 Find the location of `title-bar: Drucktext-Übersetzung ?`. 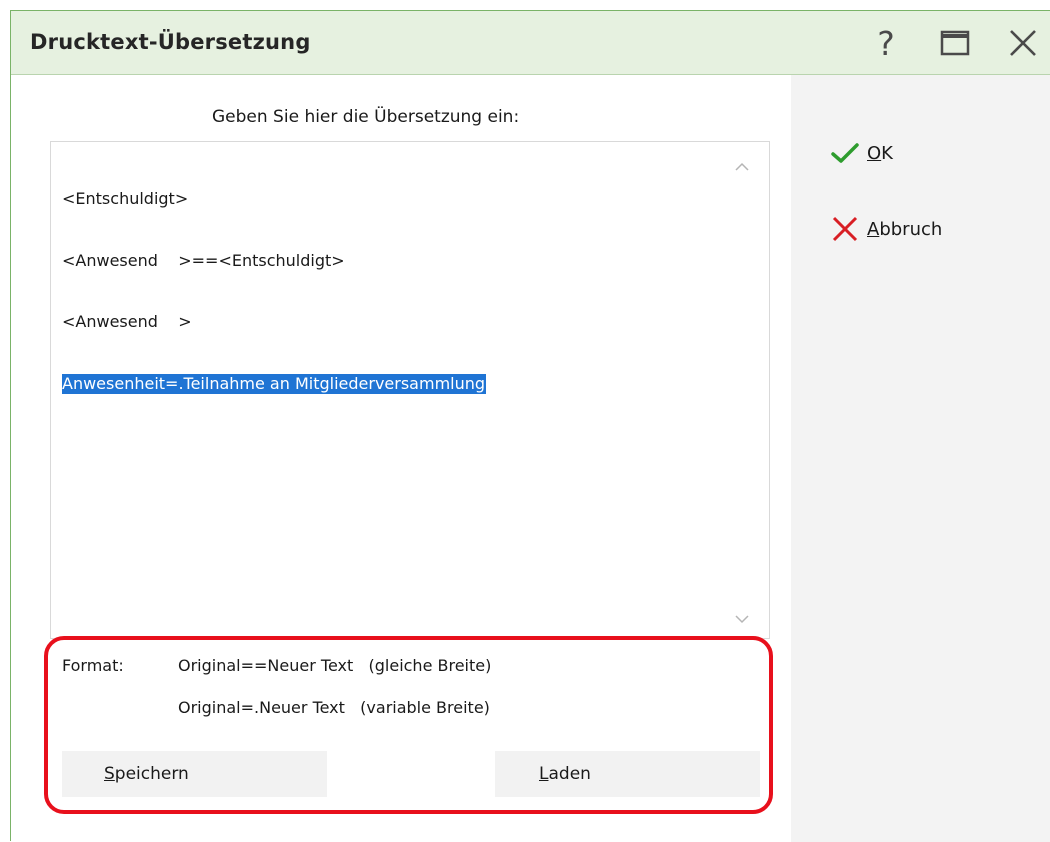

title-bar: Drucktext-Übersetzung ? is located at coordinates (530, 43).